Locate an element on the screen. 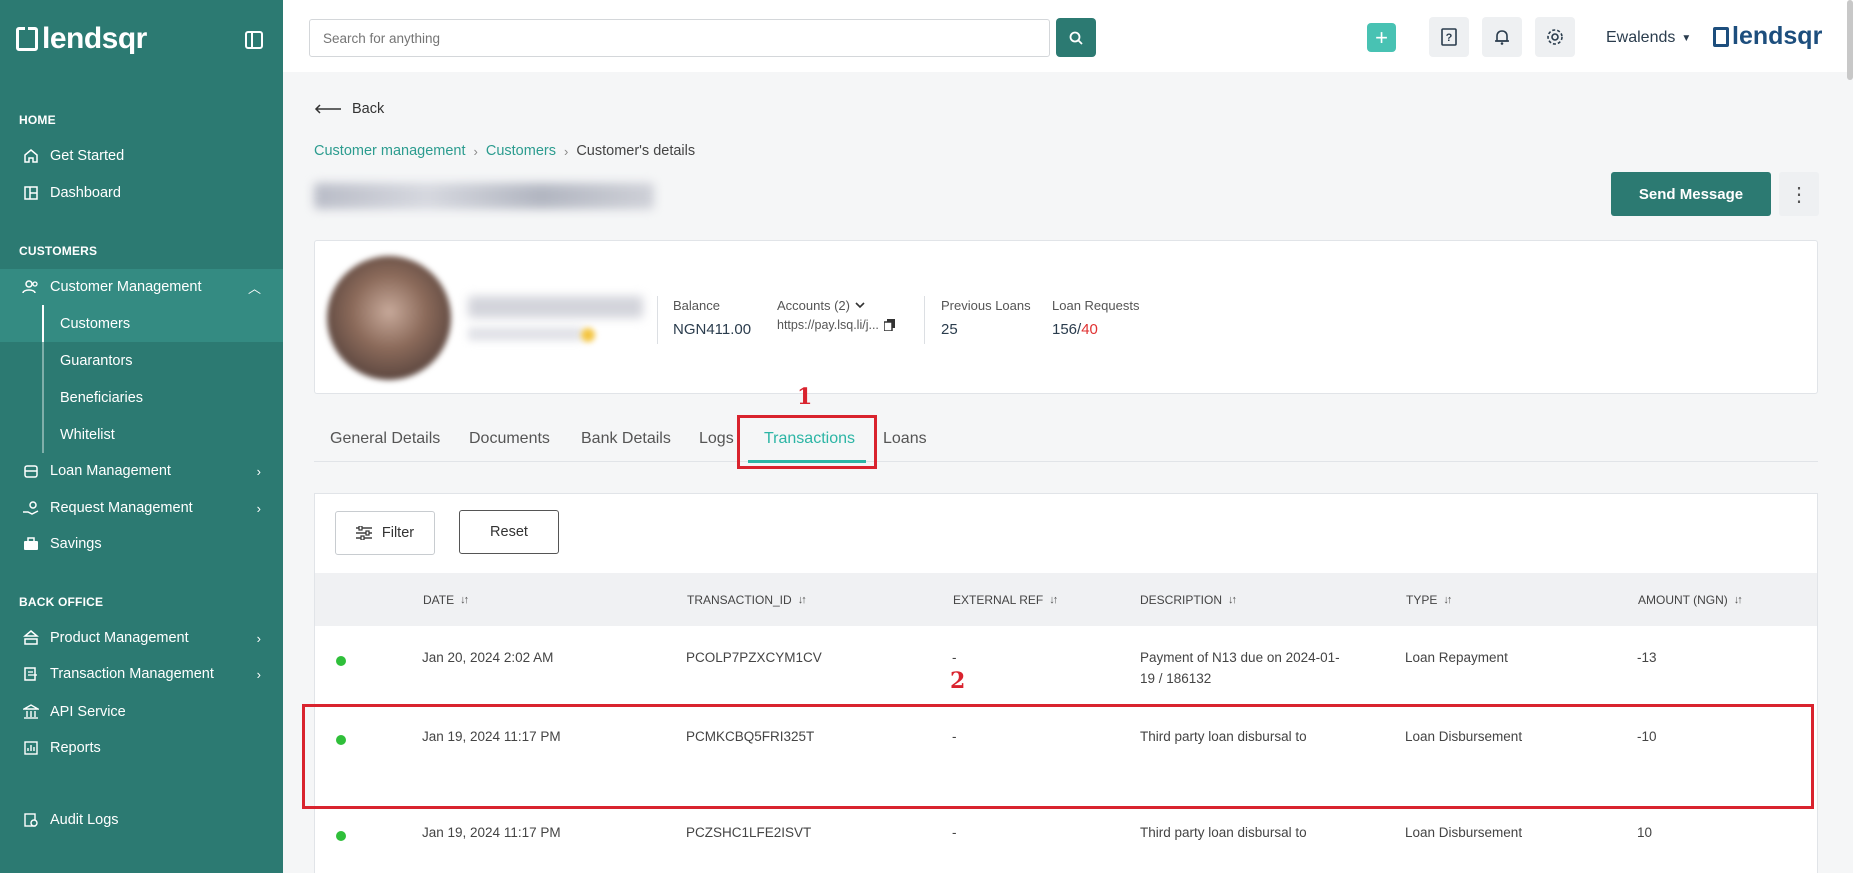 The height and width of the screenshot is (873, 1853). filter-button: Filter is located at coordinates (385, 533).